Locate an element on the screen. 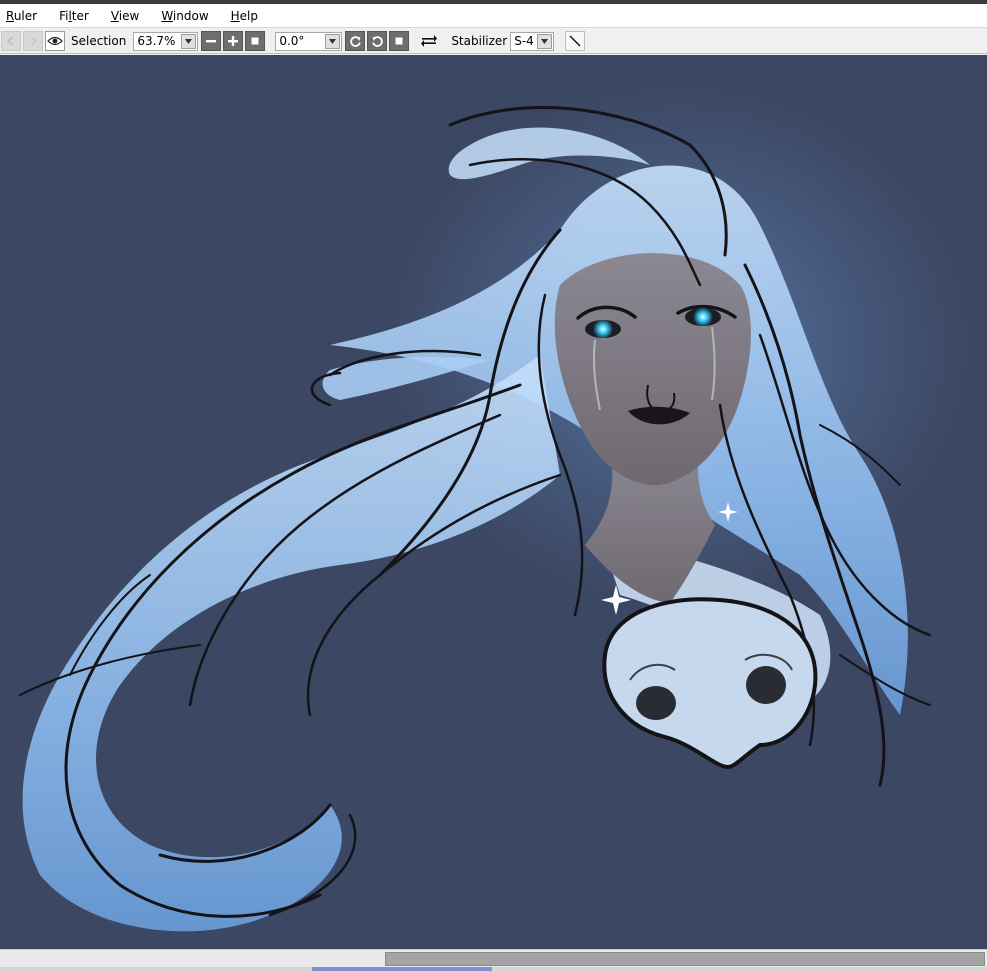 This screenshot has height=971, width=987. rotate-right-icon is located at coordinates (377, 41).